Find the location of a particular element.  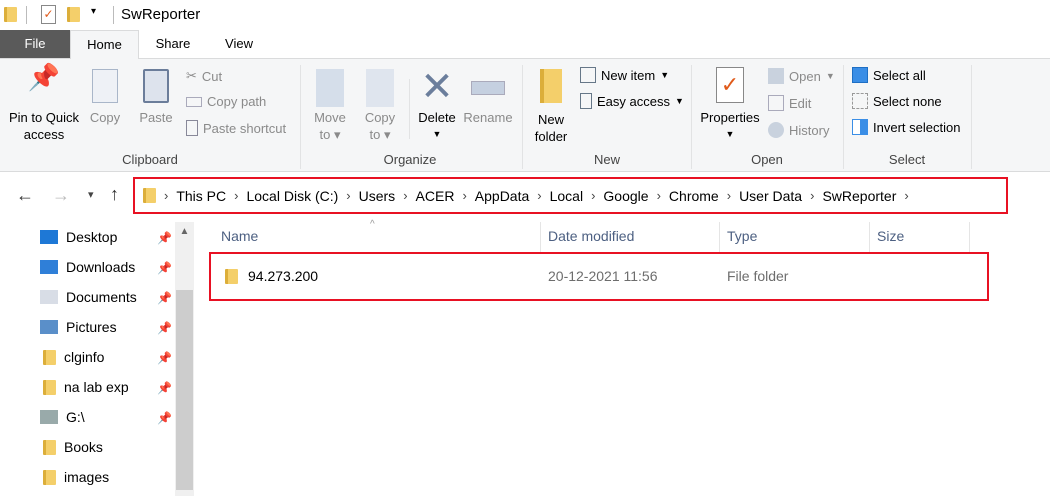

paste-button: Paste is located at coordinates (156, 97).